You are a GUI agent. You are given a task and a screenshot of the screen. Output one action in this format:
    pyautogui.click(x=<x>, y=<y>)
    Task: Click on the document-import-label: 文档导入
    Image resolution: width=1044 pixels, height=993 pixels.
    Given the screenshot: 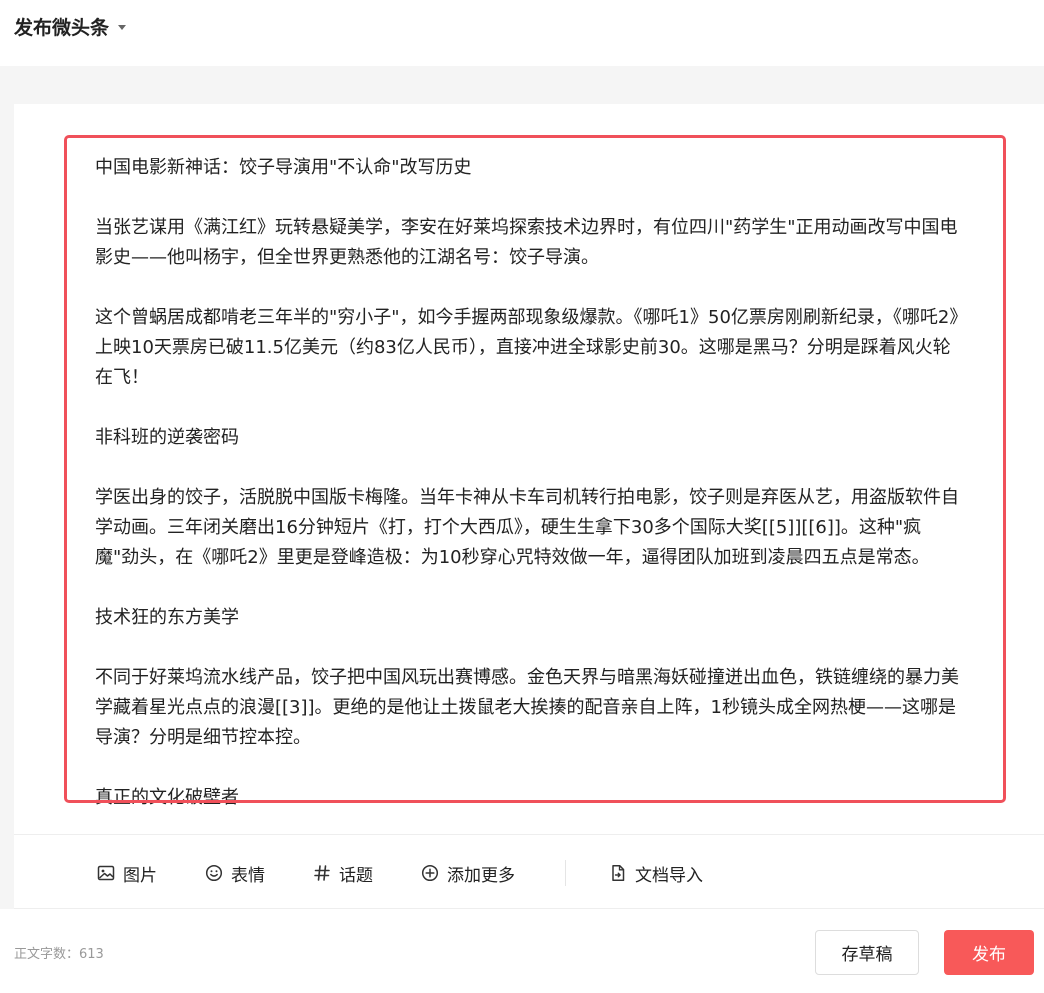 What is the action you would take?
    pyautogui.click(x=669, y=875)
    